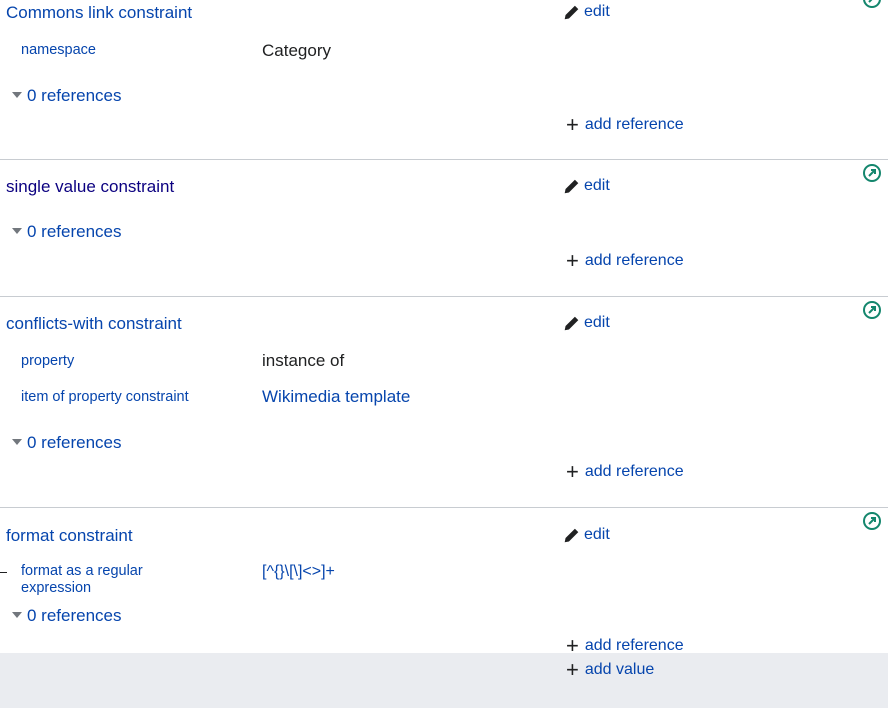 Image resolution: width=888 pixels, height=708 pixels. What do you see at coordinates (298, 571) in the screenshot?
I see `qualifier-value: [^{}\[\]<>]+` at bounding box center [298, 571].